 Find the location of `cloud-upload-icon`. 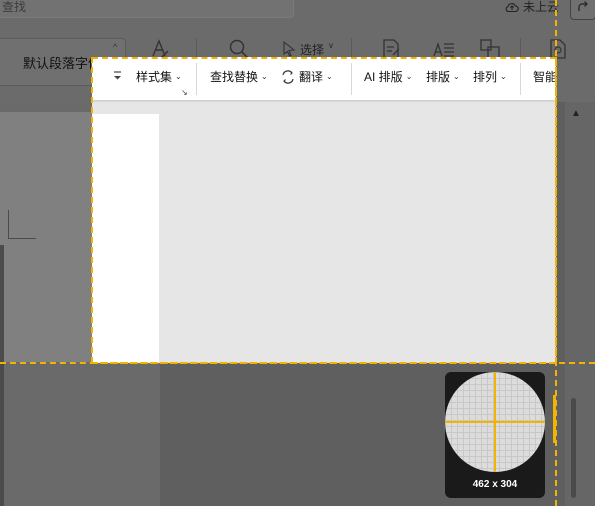

cloud-upload-icon is located at coordinates (512, 7).